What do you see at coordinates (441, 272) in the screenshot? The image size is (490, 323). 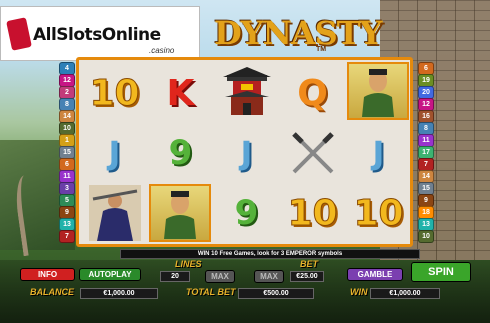 I see `spin-button: SPIN` at bounding box center [441, 272].